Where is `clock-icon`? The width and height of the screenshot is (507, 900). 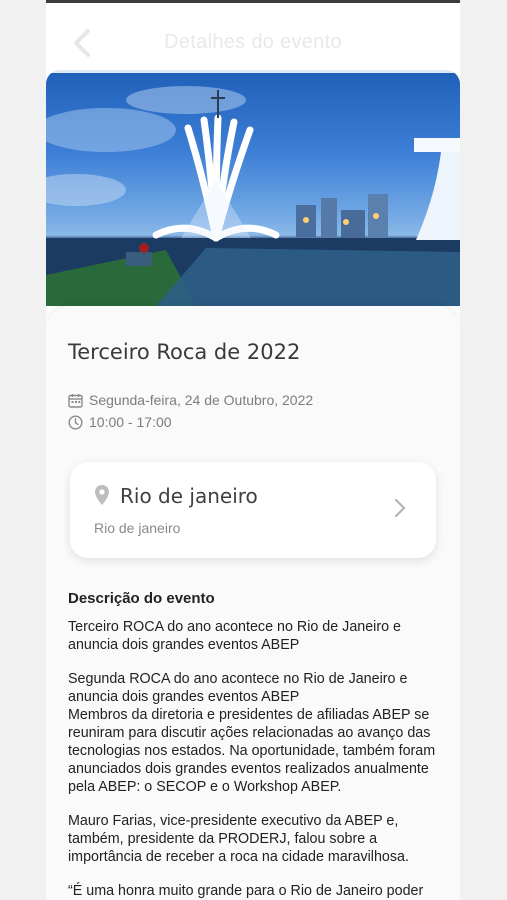
clock-icon is located at coordinates (75, 422).